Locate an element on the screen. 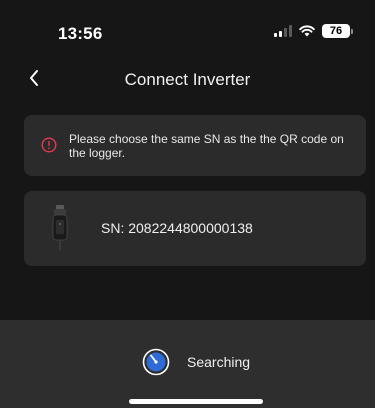 Image resolution: width=375 pixels, height=408 pixels. nav-bar: Connect Inverter is located at coordinates (187, 80).